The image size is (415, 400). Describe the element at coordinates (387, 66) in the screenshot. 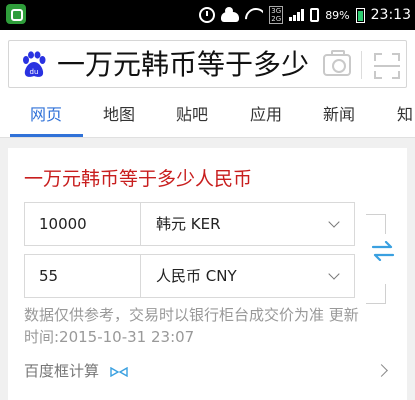

I see `scan-icon` at that location.